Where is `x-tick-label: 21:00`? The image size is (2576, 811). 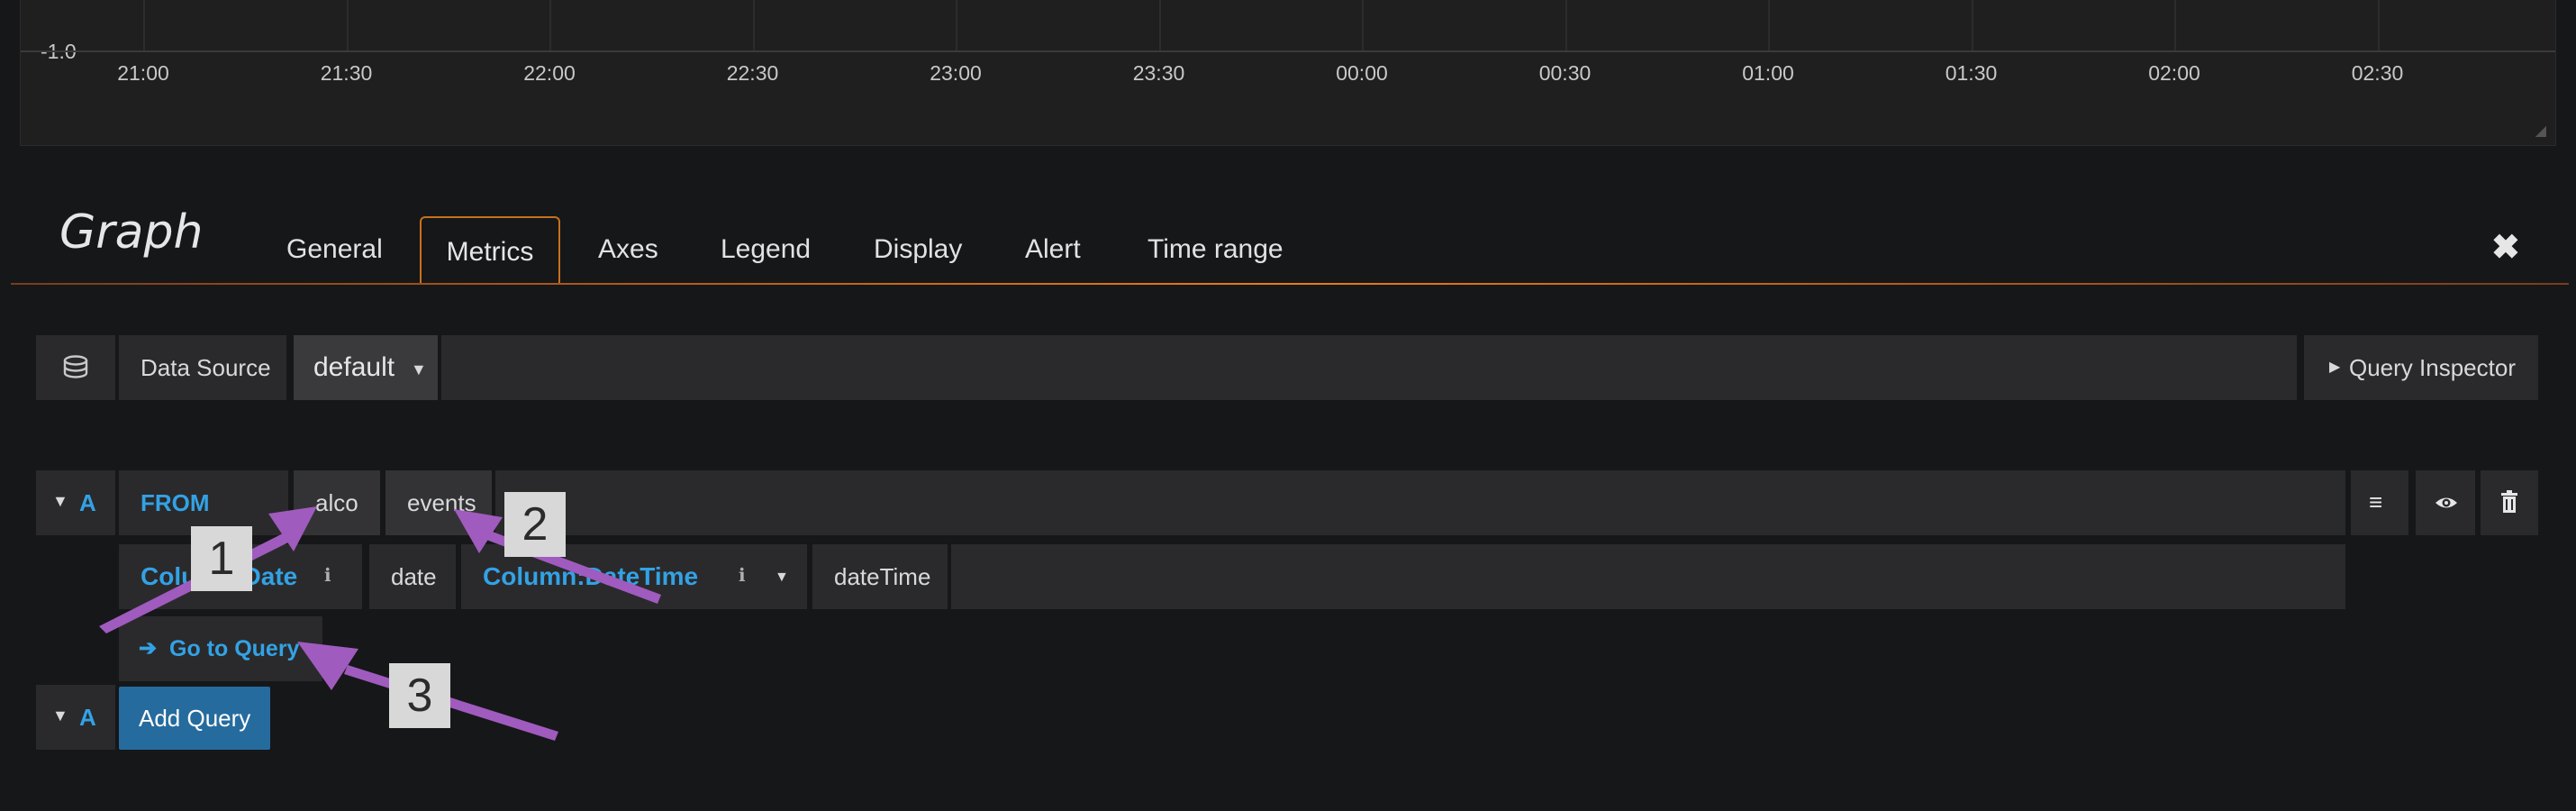 x-tick-label: 21:00 is located at coordinates (143, 73).